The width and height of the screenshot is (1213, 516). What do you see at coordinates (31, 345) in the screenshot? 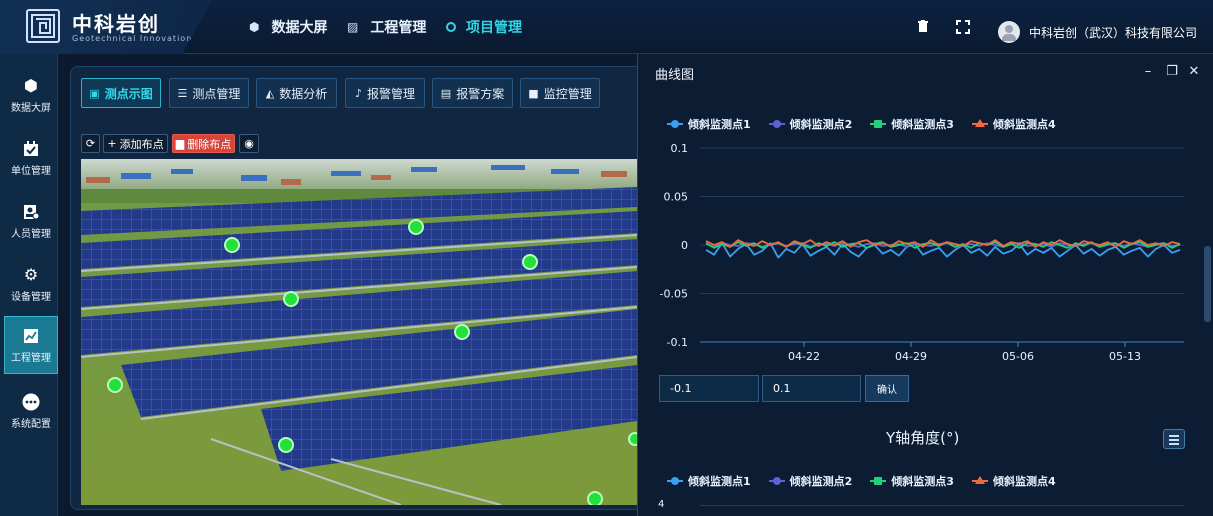
I see `sidebar-item-engineering: 工程管理` at bounding box center [31, 345].